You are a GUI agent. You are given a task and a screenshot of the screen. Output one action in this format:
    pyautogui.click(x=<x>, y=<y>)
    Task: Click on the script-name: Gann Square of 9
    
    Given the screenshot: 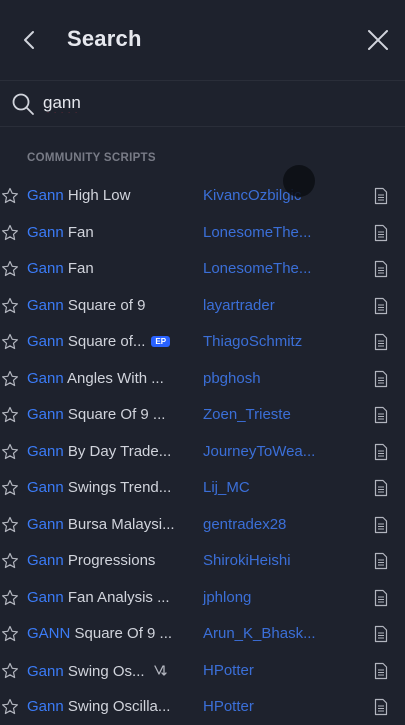 What is the action you would take?
    pyautogui.click(x=86, y=305)
    